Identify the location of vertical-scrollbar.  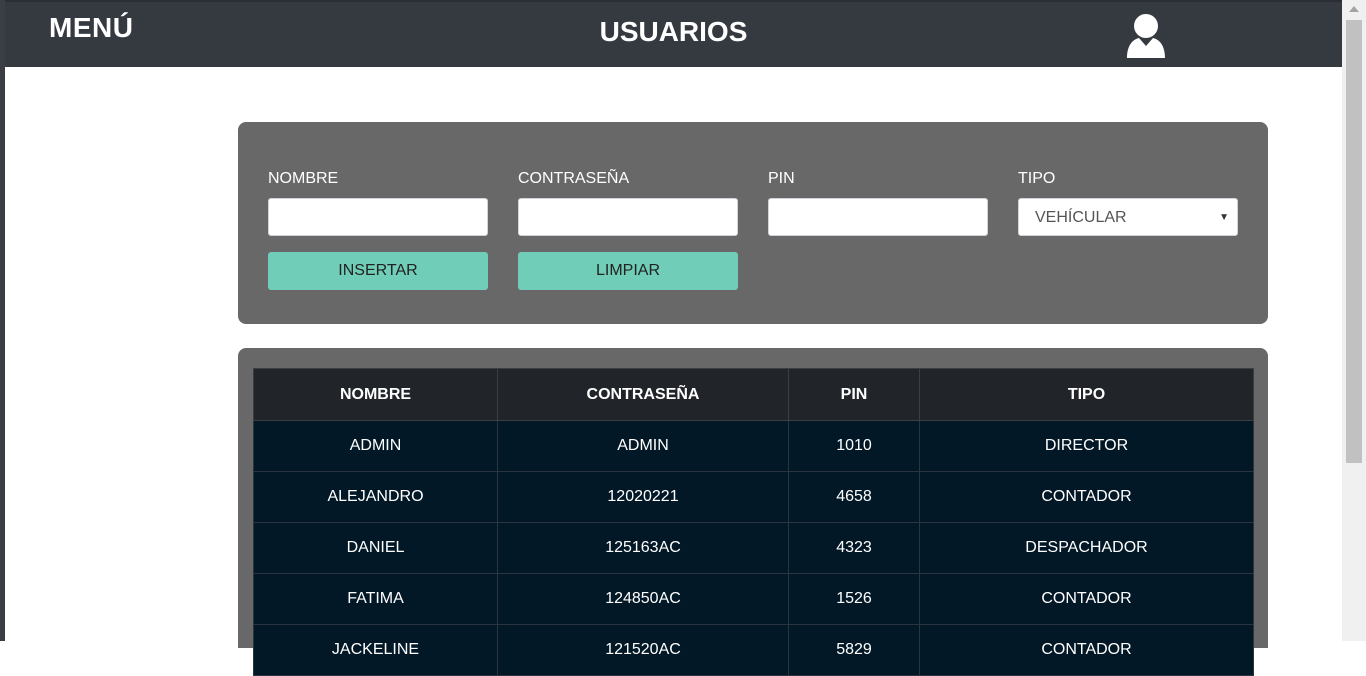
(1354, 320).